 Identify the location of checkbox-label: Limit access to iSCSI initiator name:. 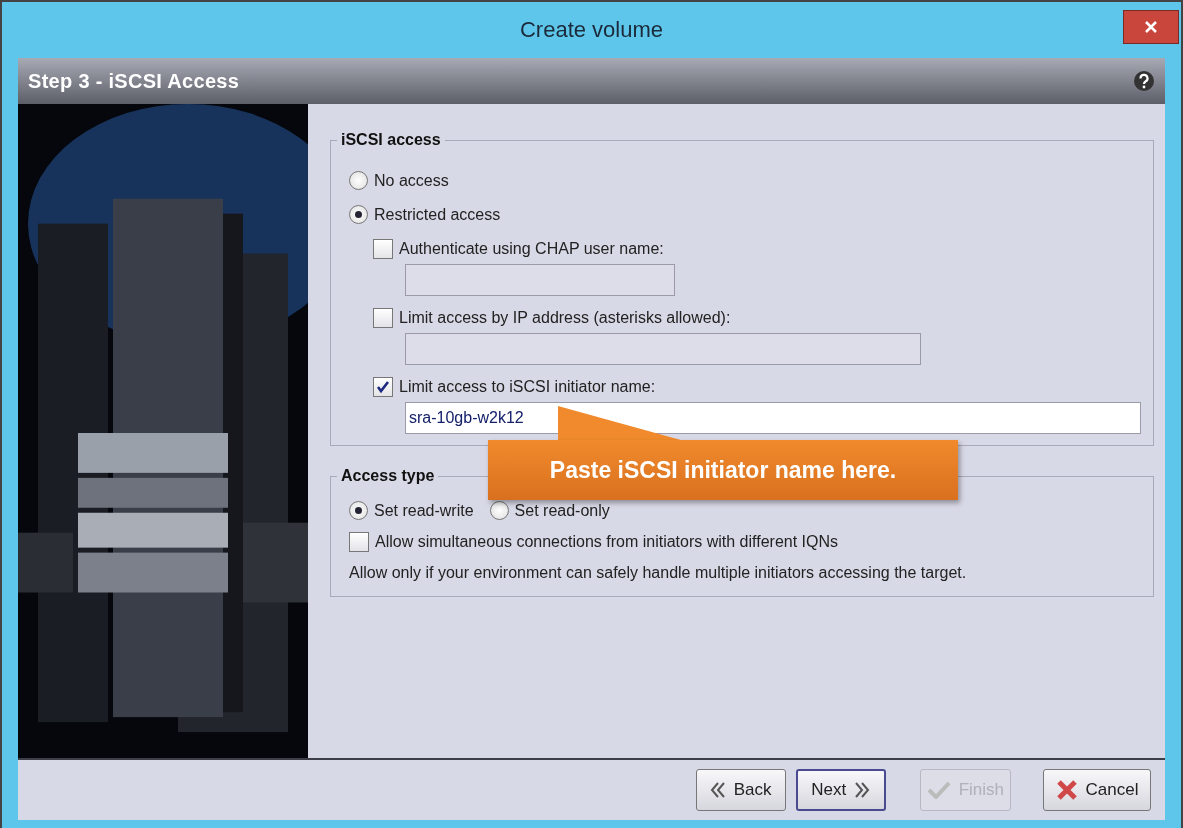
(527, 387).